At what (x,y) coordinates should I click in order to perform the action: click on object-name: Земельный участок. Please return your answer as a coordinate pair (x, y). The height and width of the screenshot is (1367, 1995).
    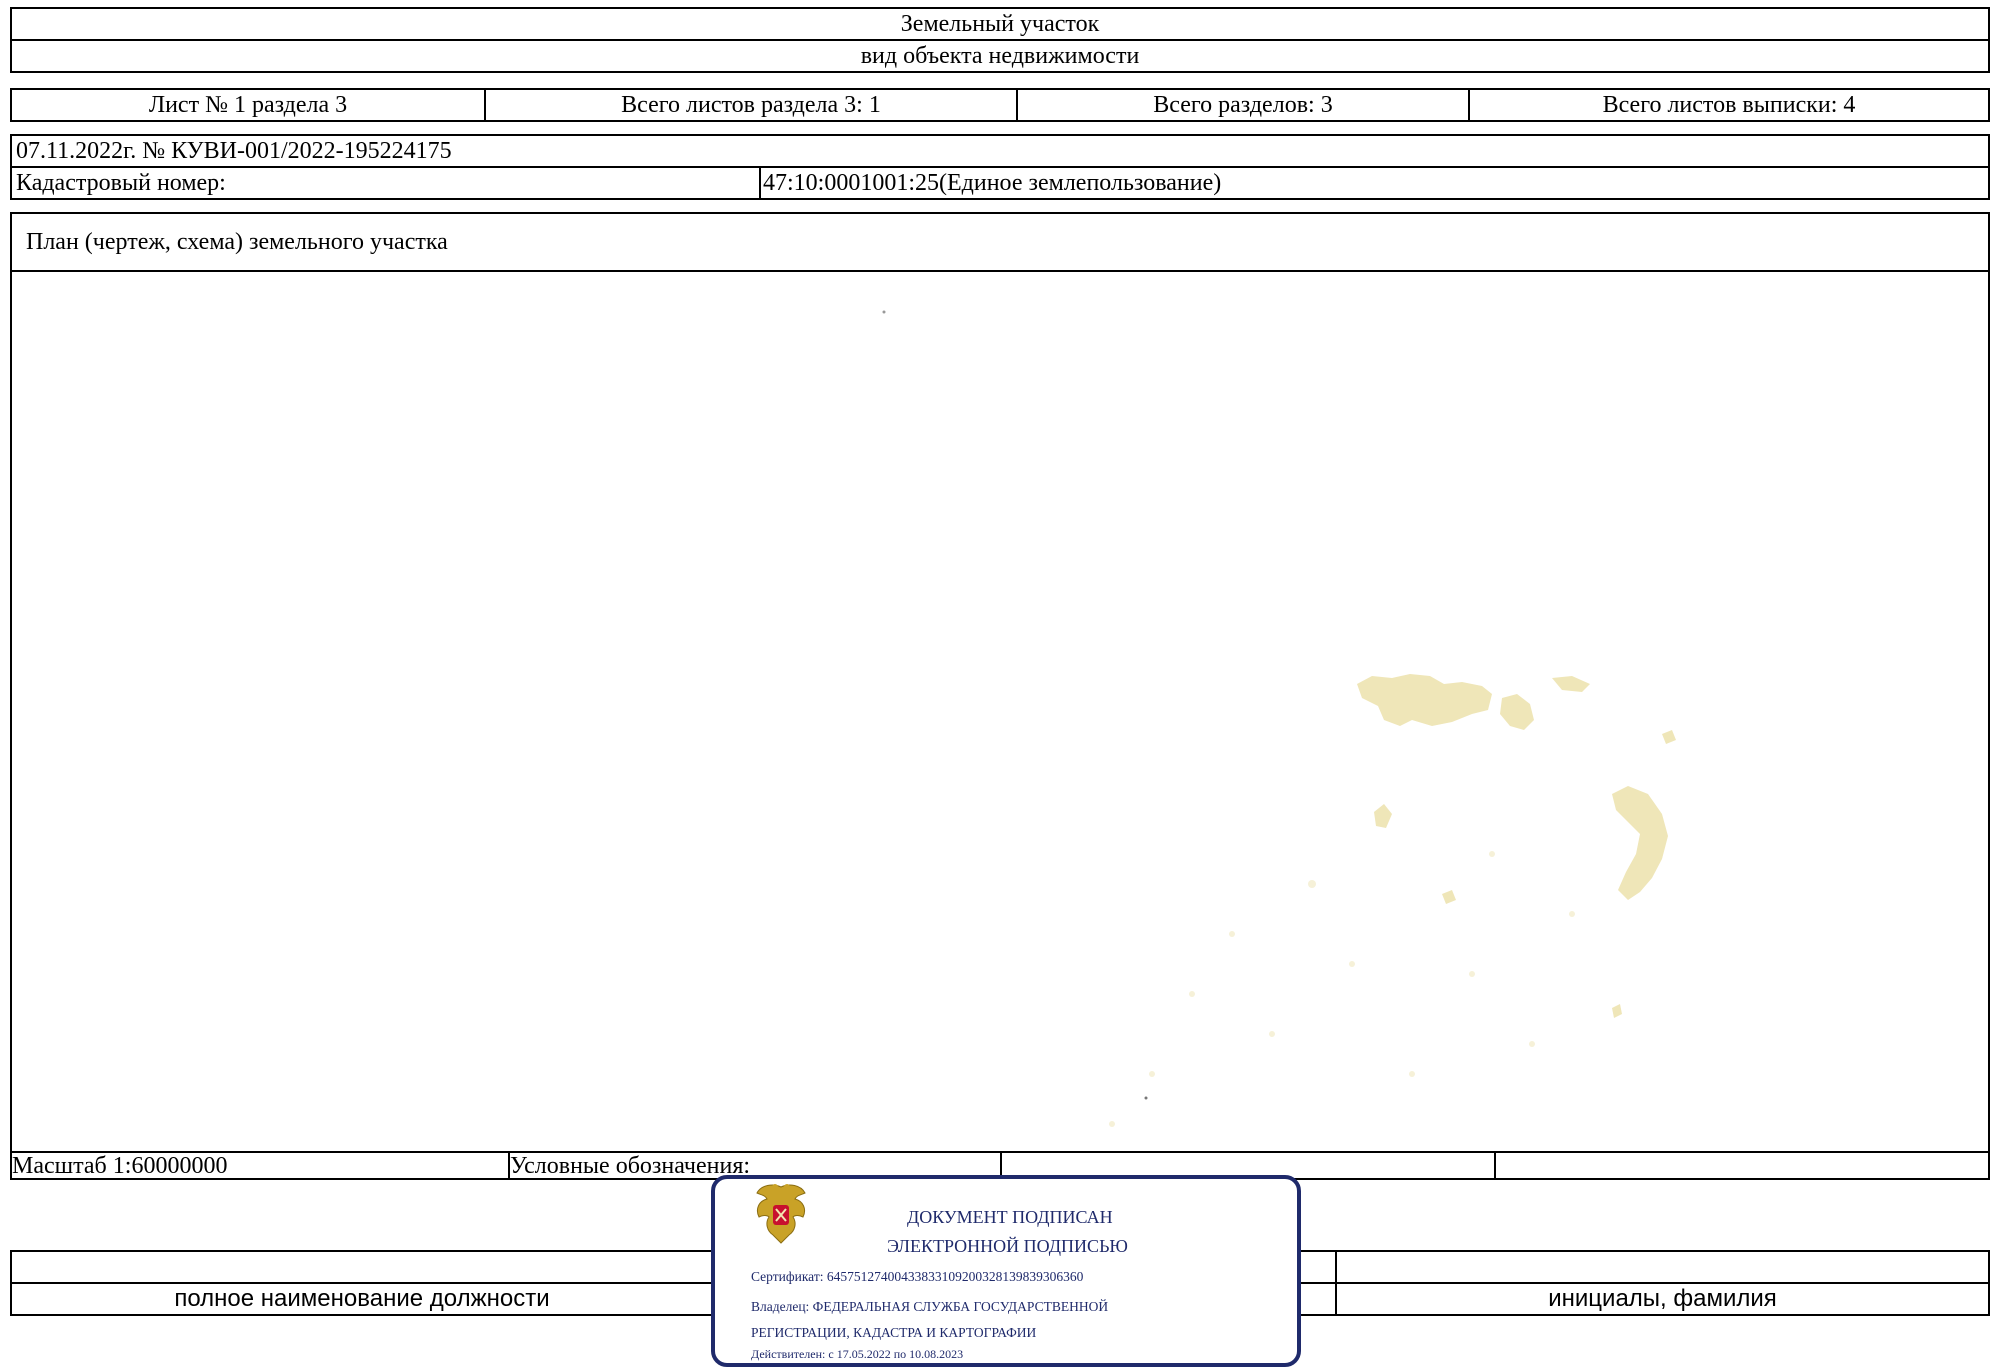
    Looking at the image, I should click on (1000, 24).